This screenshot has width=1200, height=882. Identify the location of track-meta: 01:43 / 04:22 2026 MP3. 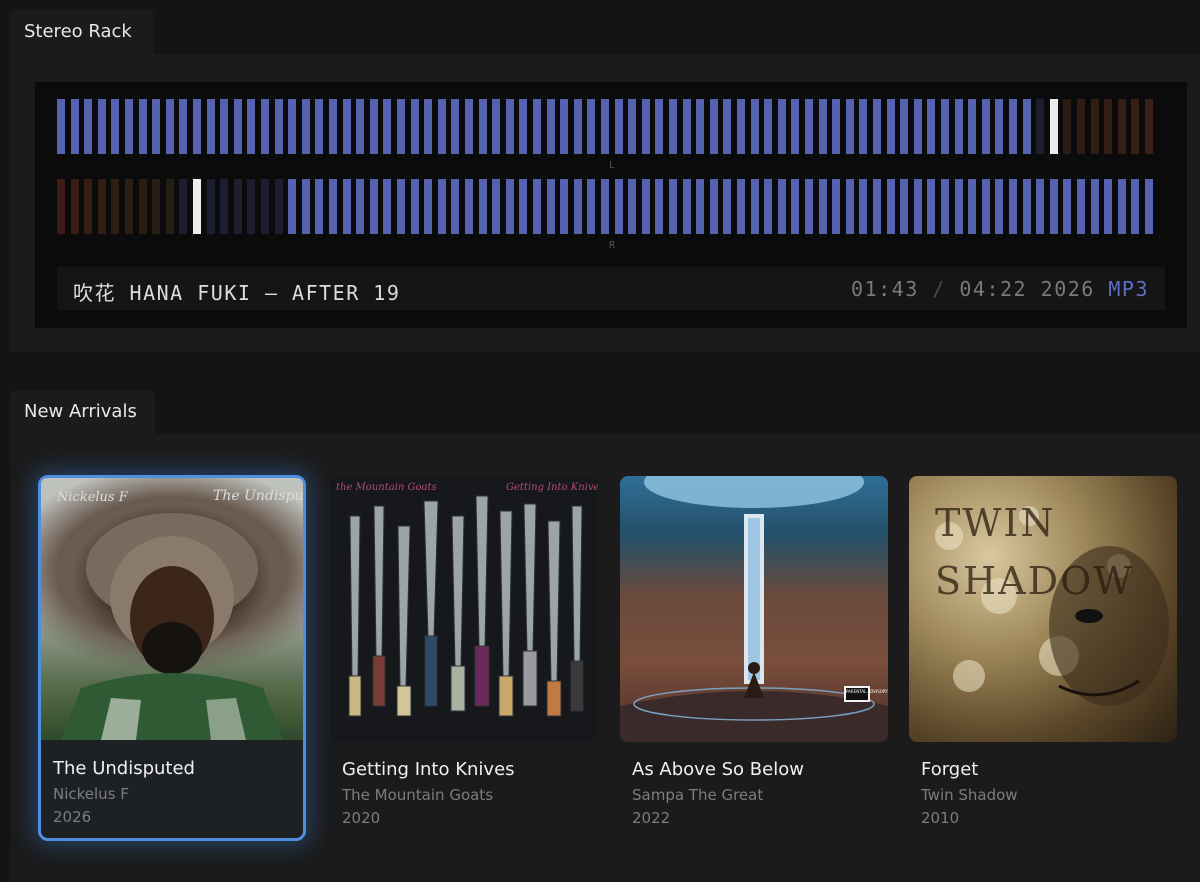
(1000, 289).